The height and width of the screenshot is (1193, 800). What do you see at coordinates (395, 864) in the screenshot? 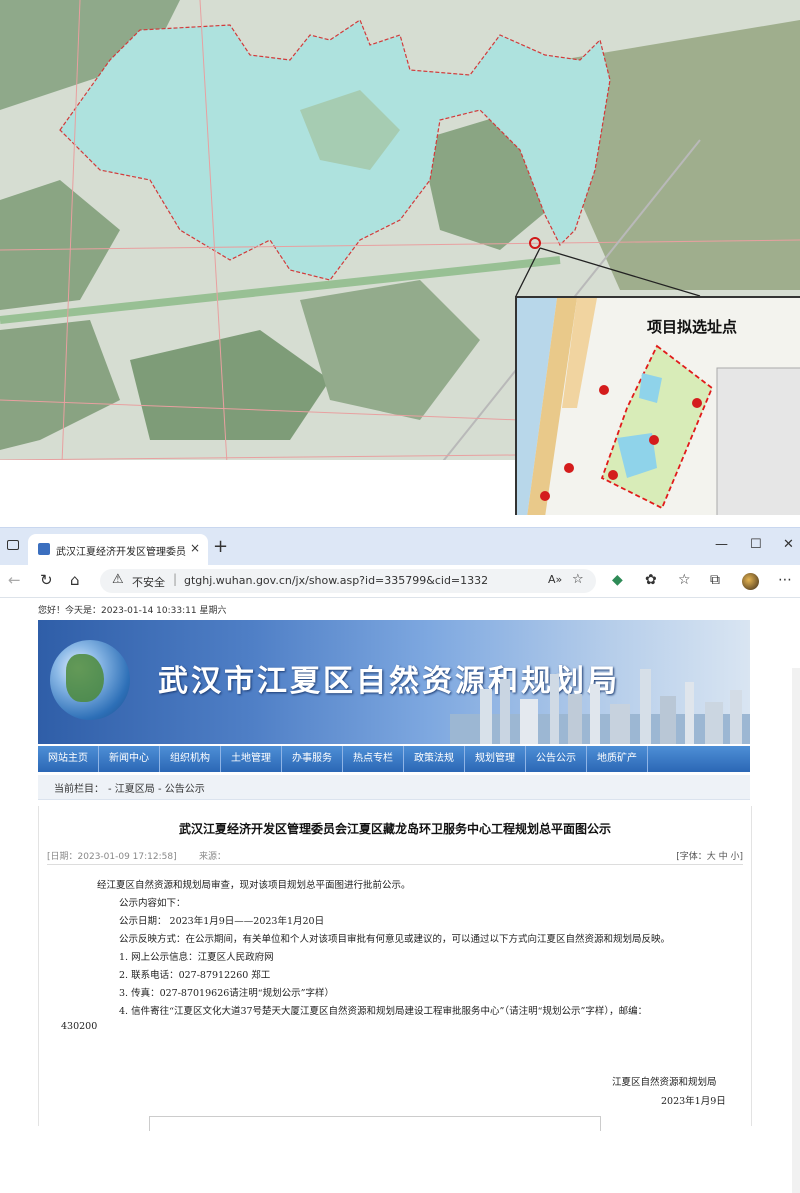
I see `divider` at bounding box center [395, 864].